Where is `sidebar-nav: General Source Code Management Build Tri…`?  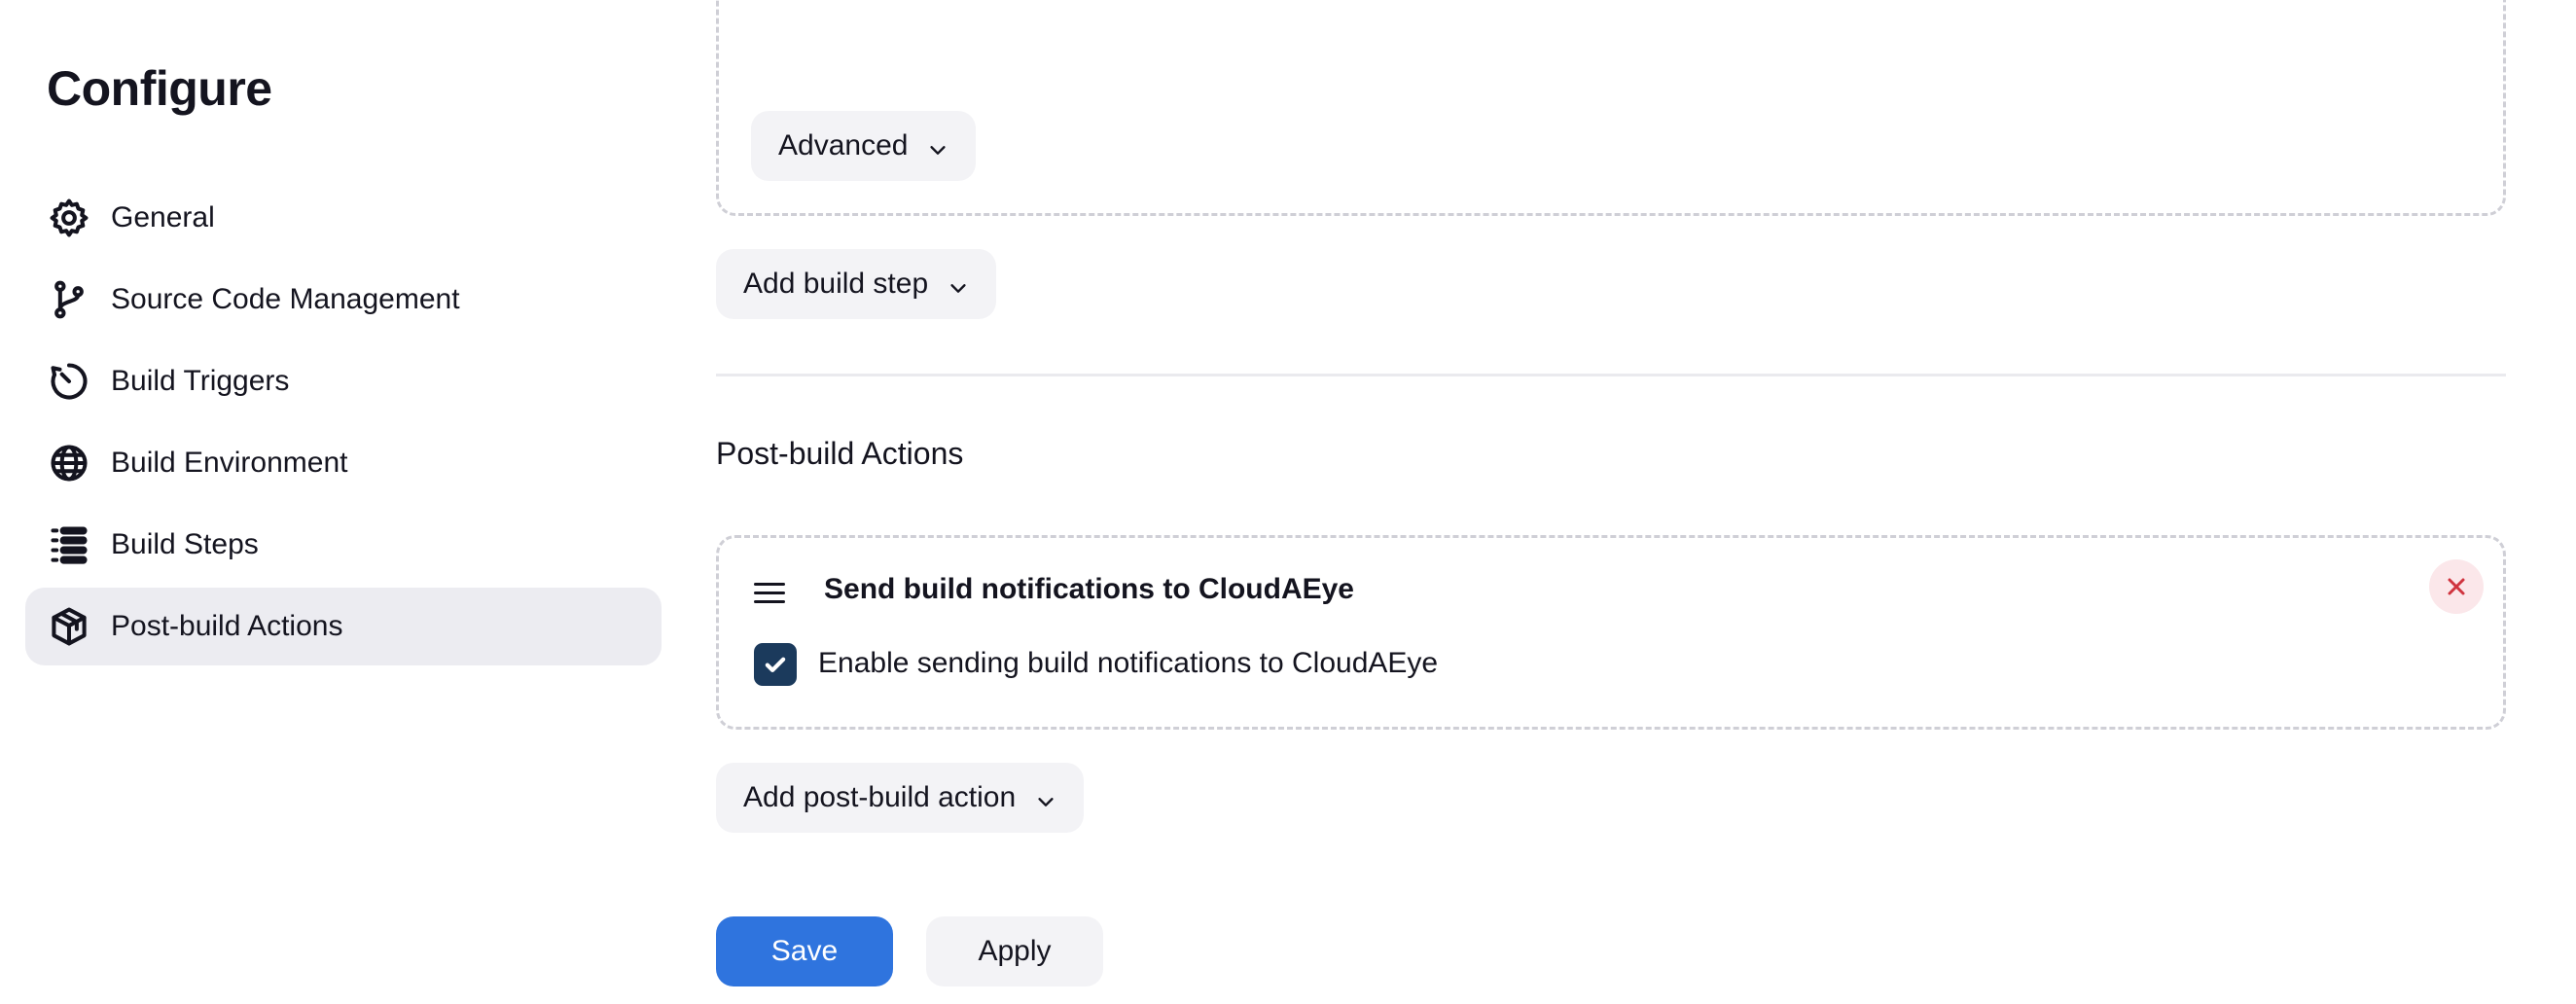
sidebar-nav: General Source Code Management Build Tri… is located at coordinates (343, 424).